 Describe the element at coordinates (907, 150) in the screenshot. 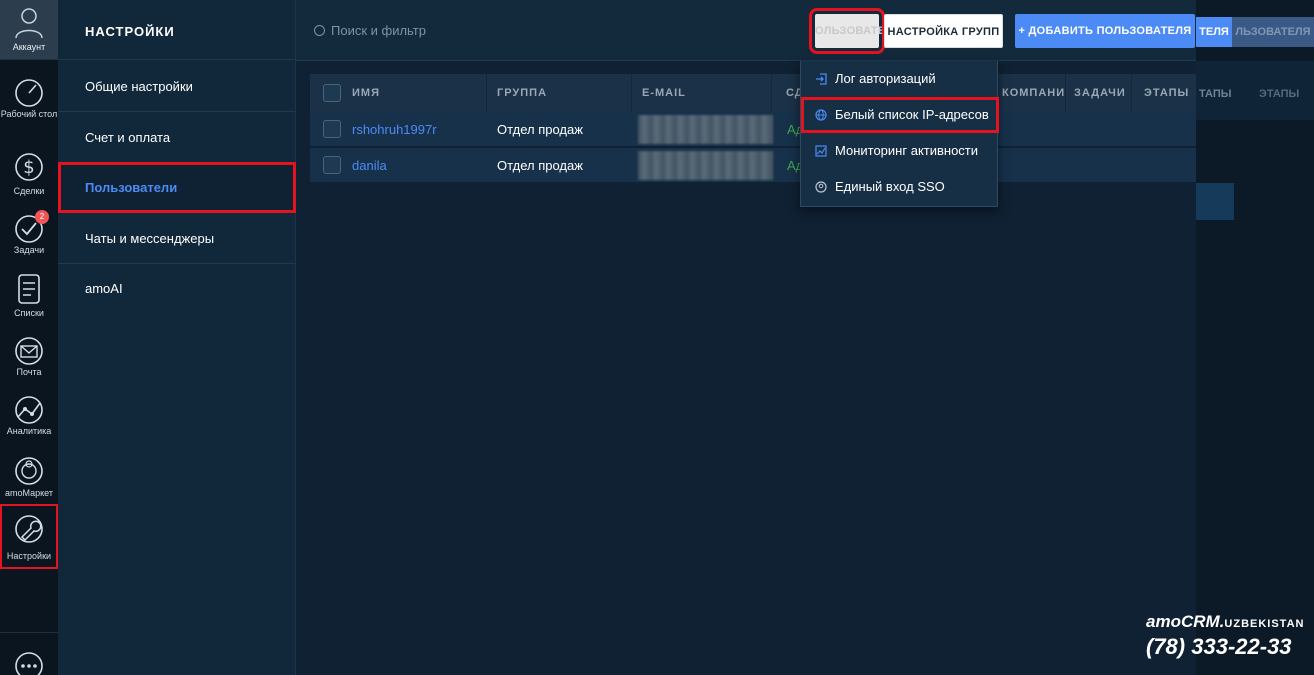

I see `menu-label-activity-monitor: Мониторинг активности` at that location.